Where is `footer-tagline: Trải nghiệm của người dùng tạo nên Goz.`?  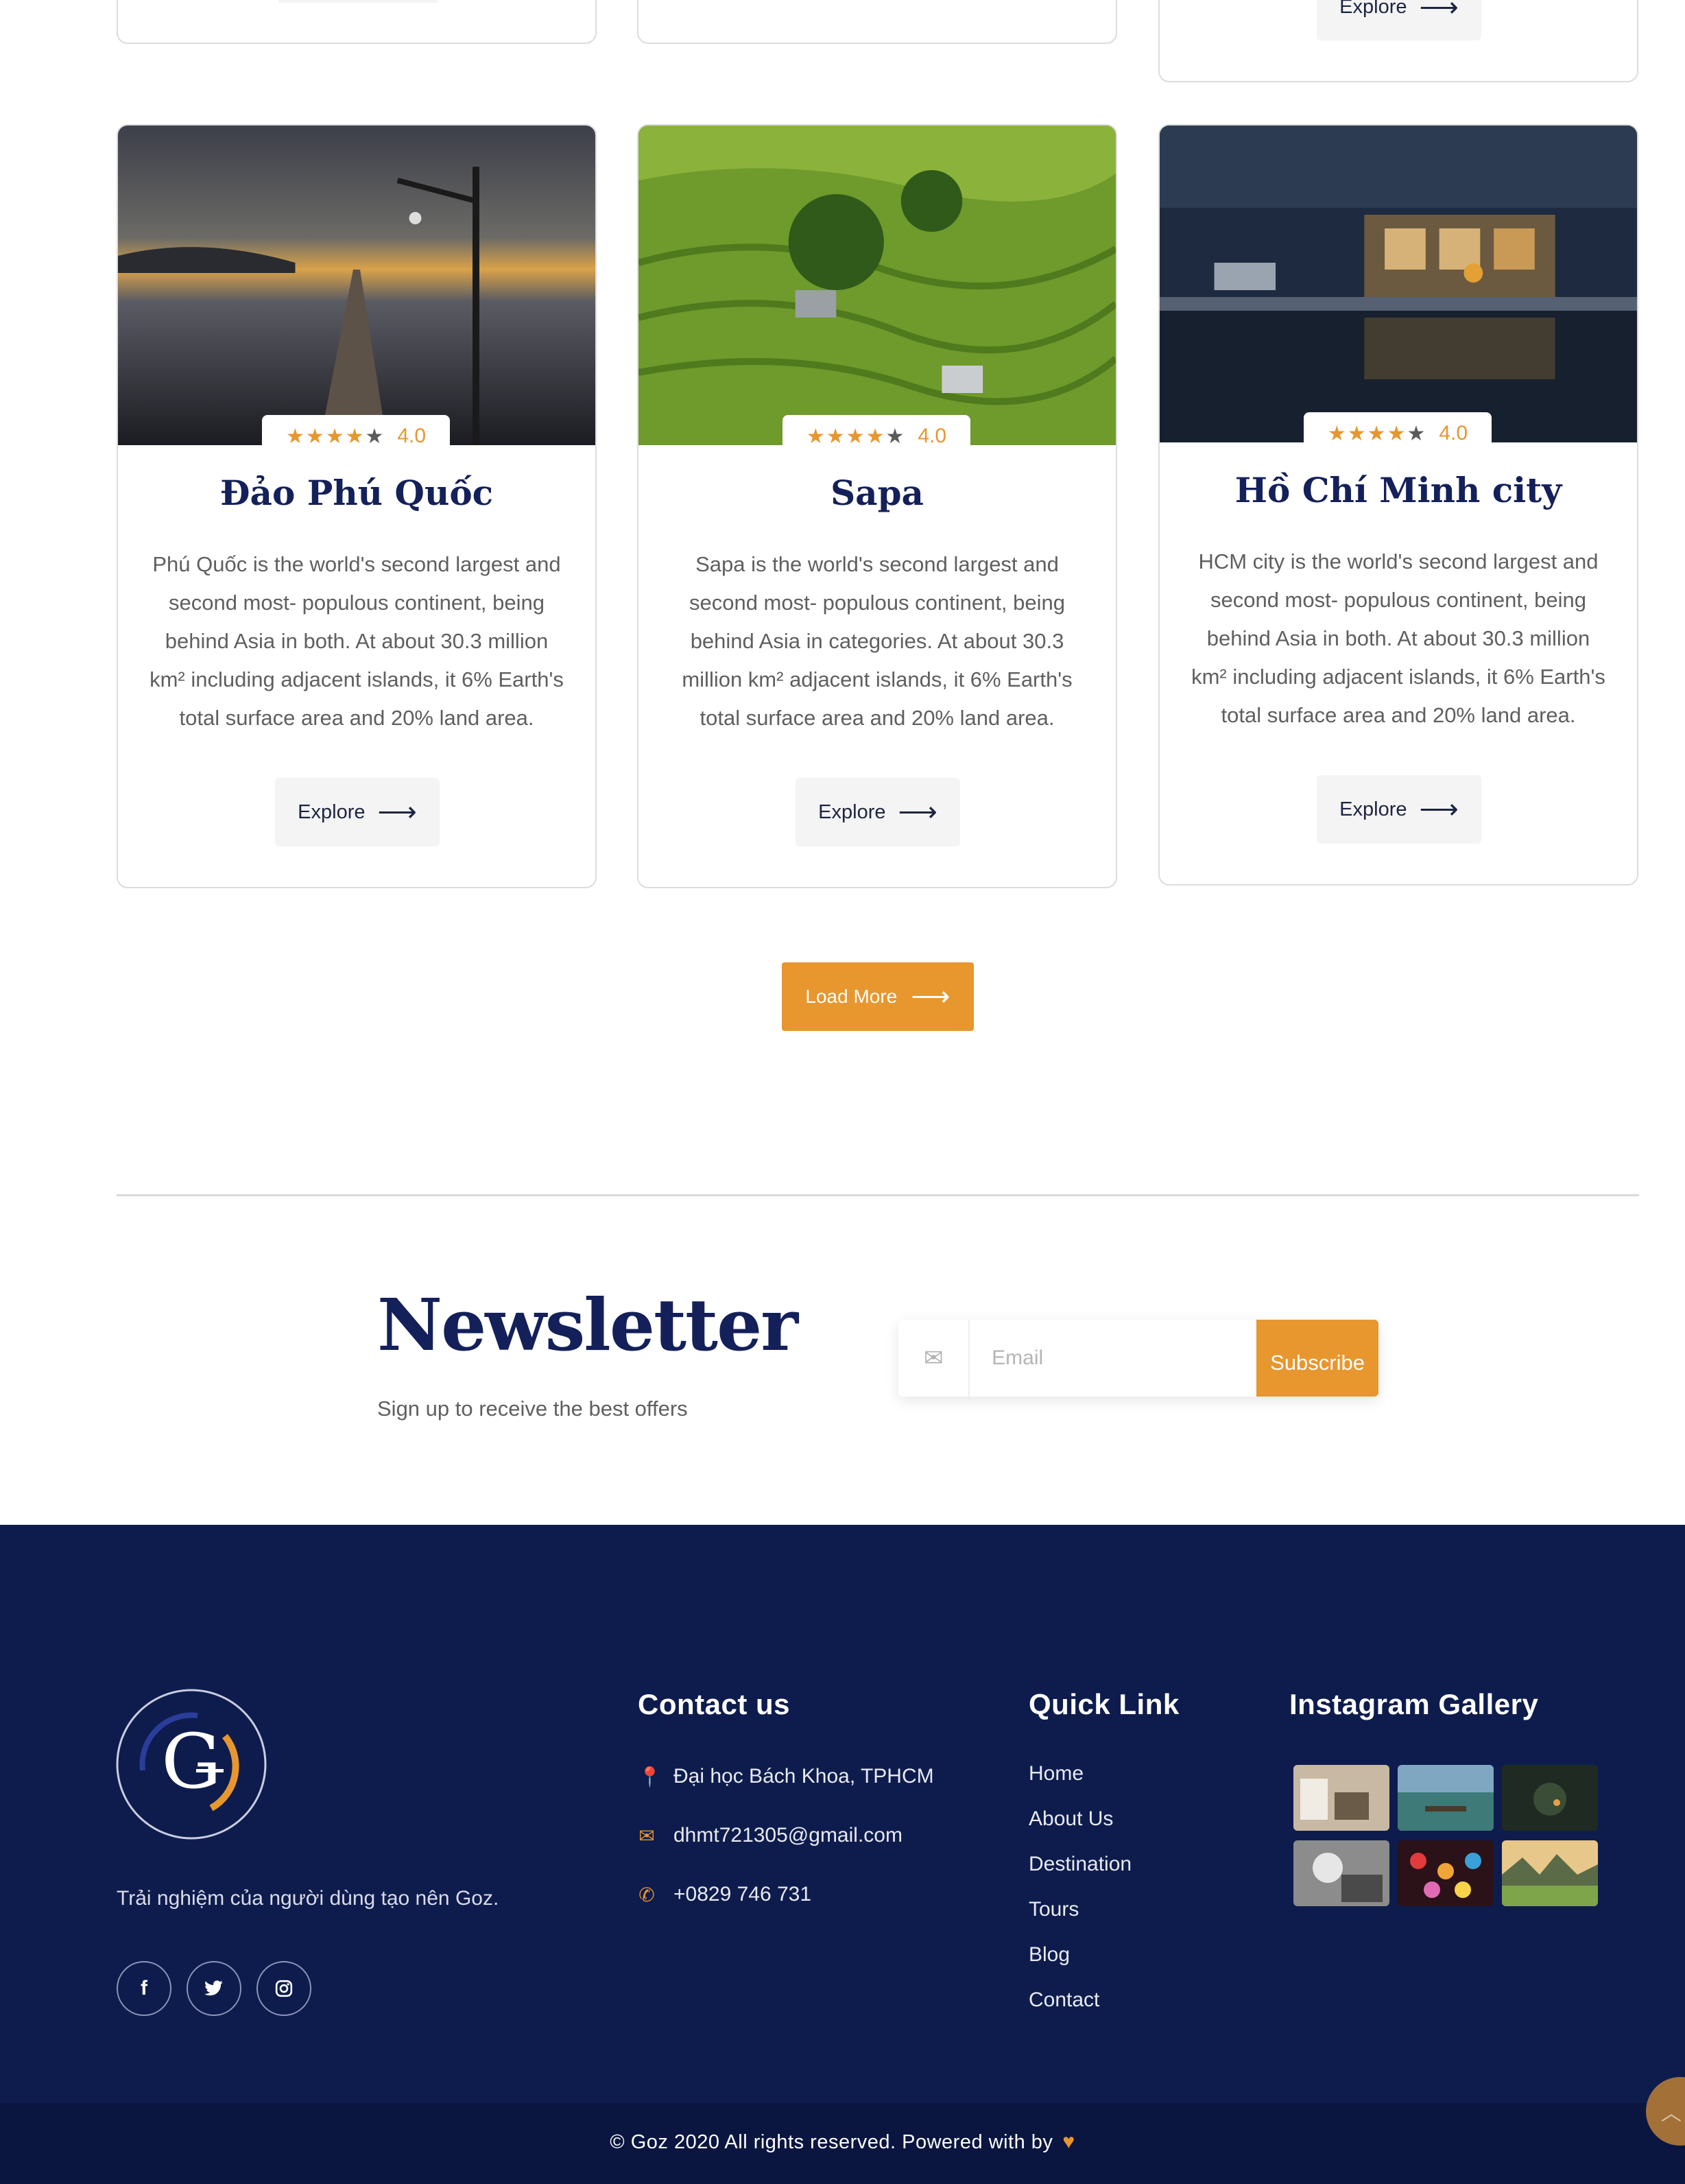
footer-tagline: Trải nghiệm của người dùng tạo nên Goz. is located at coordinates (308, 1899).